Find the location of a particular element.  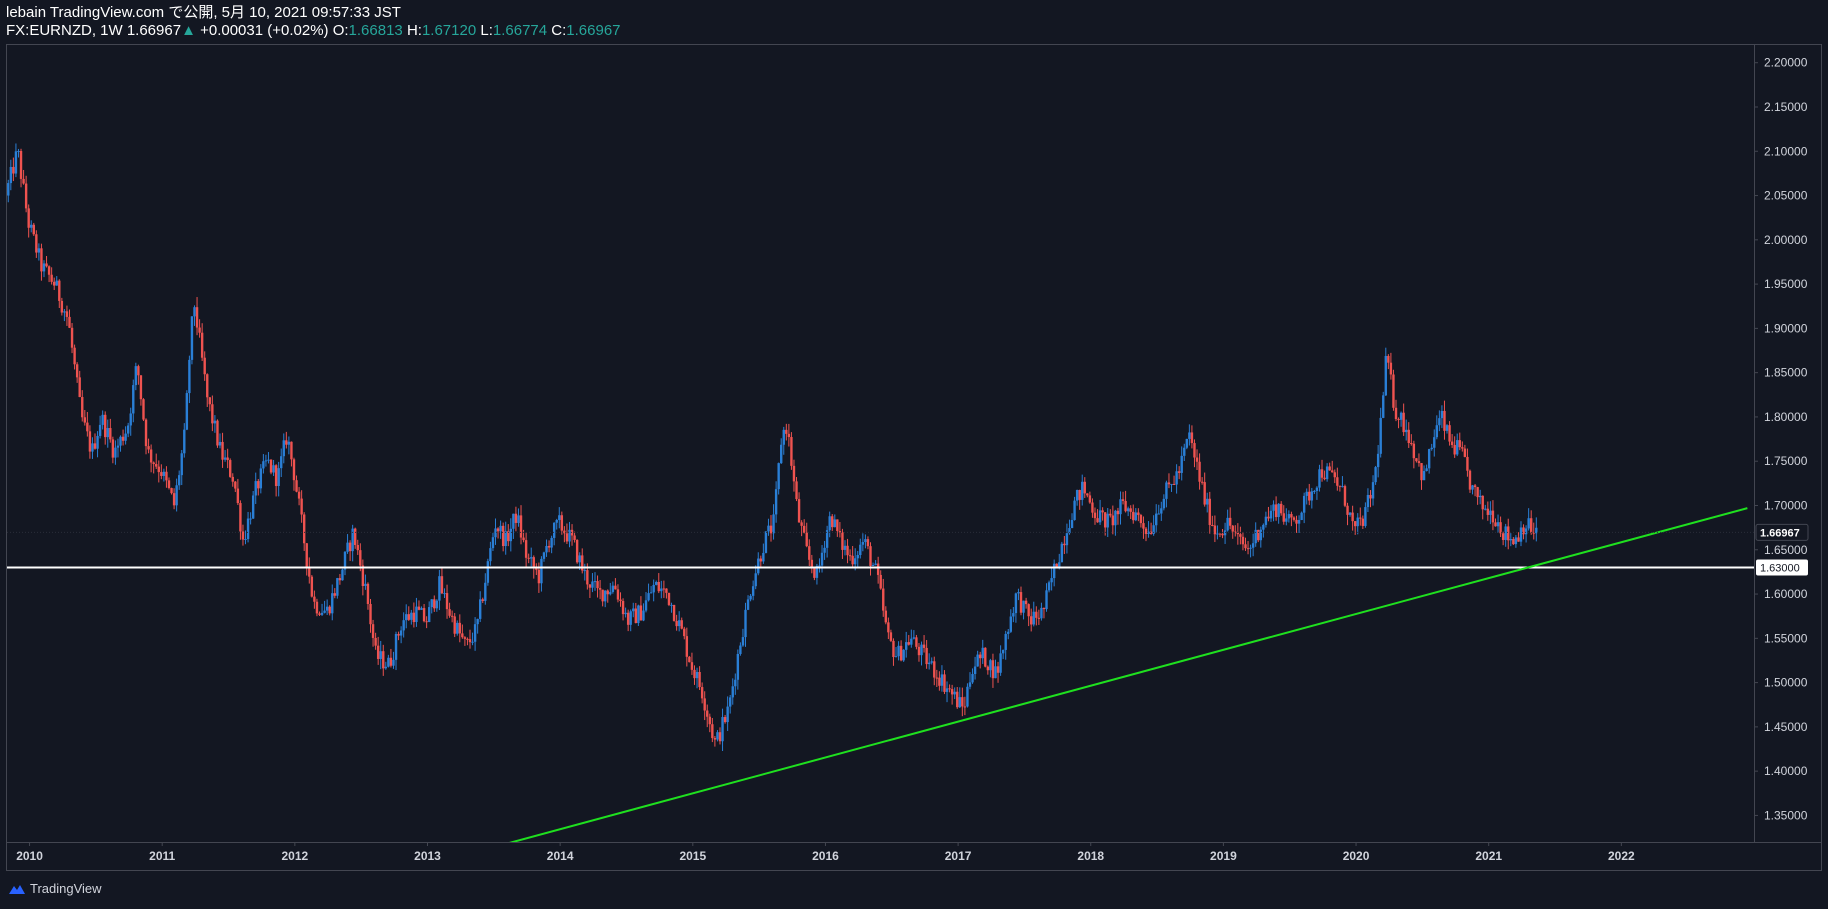

x-tick-label: 2021 is located at coordinates (1488, 856).